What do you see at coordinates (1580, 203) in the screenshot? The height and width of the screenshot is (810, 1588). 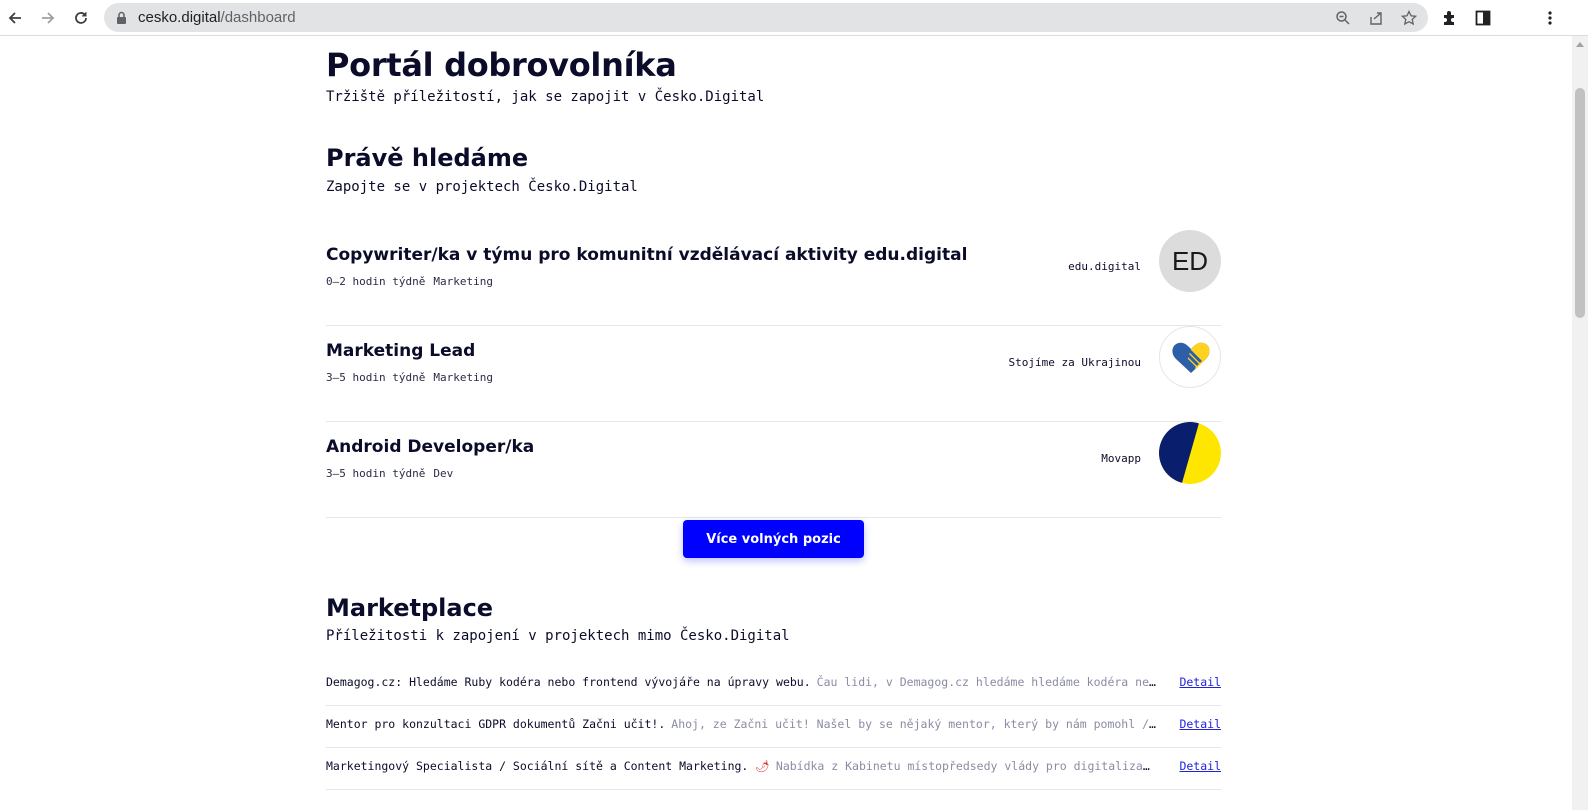 I see `scrollbar-thumb` at bounding box center [1580, 203].